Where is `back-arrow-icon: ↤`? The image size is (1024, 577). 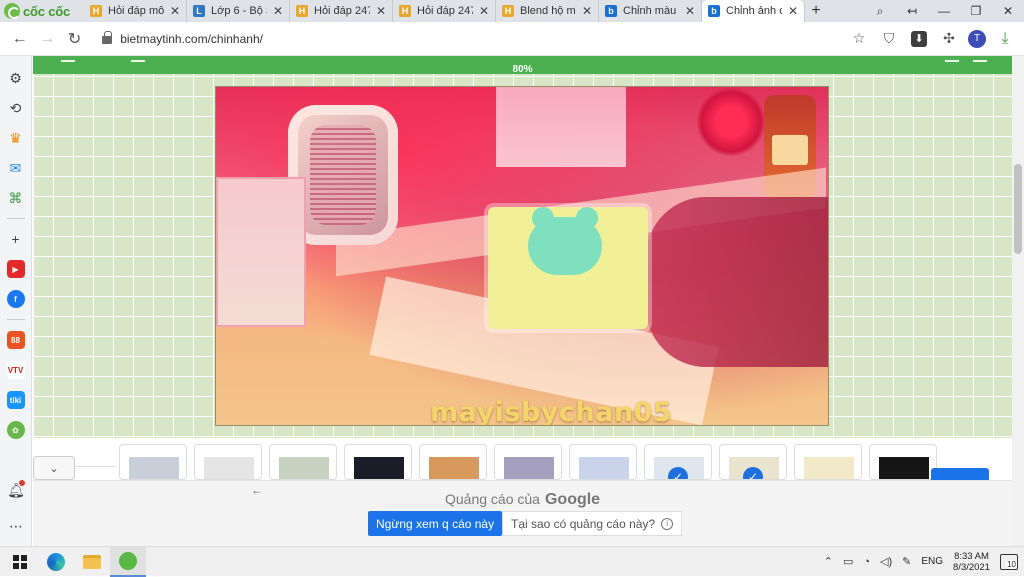 back-arrow-icon: ↤ is located at coordinates (912, 11).